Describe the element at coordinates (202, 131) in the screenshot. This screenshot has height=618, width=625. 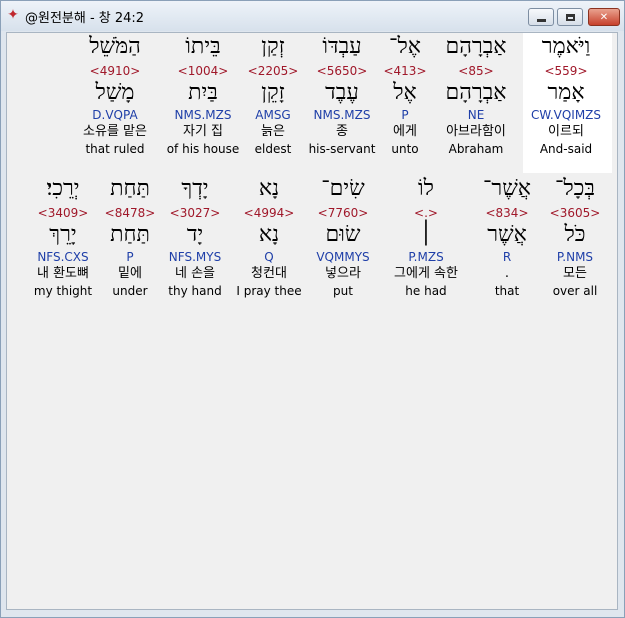
I see `korean-gloss: 자기 집` at that location.